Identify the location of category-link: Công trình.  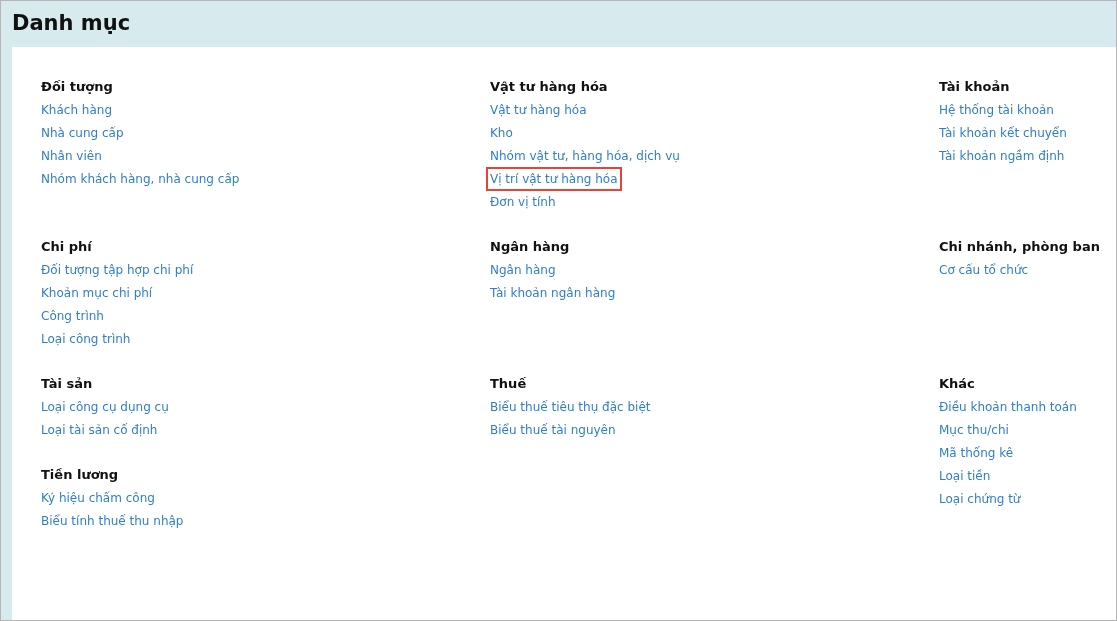
(72, 315).